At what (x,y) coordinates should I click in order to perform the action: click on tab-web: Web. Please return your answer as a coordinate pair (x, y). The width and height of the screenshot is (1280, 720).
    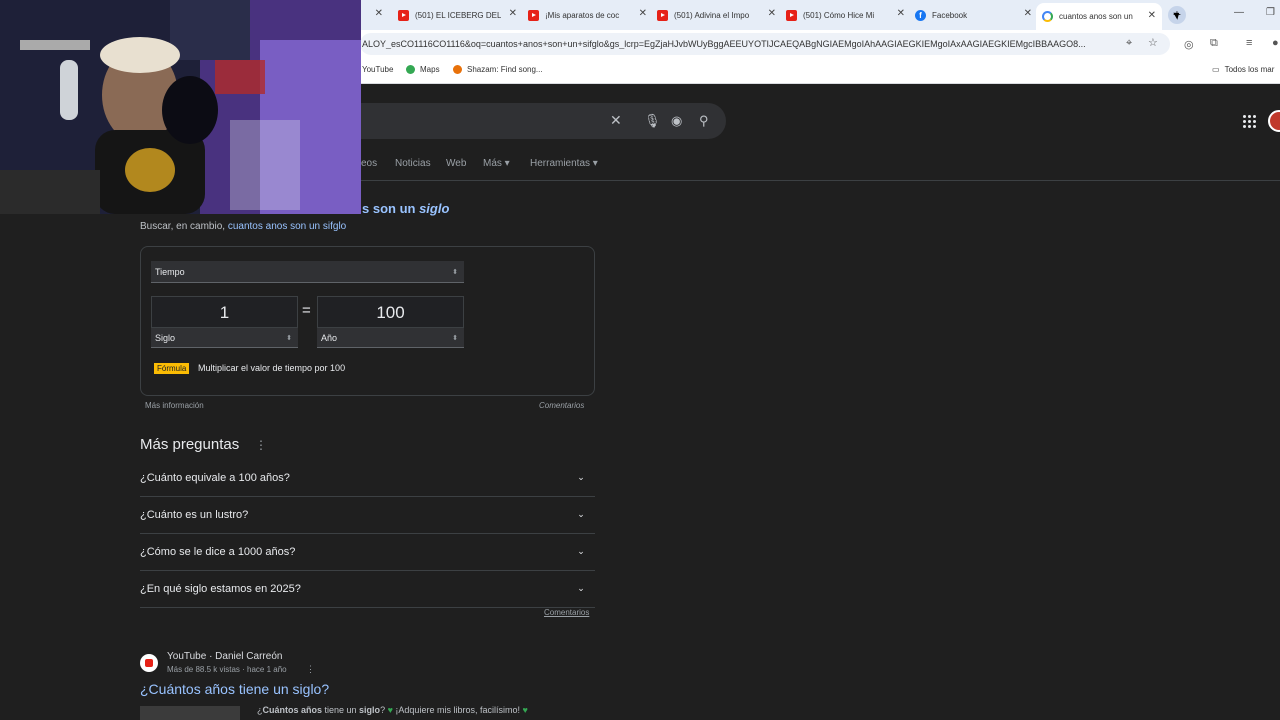
    Looking at the image, I should click on (456, 163).